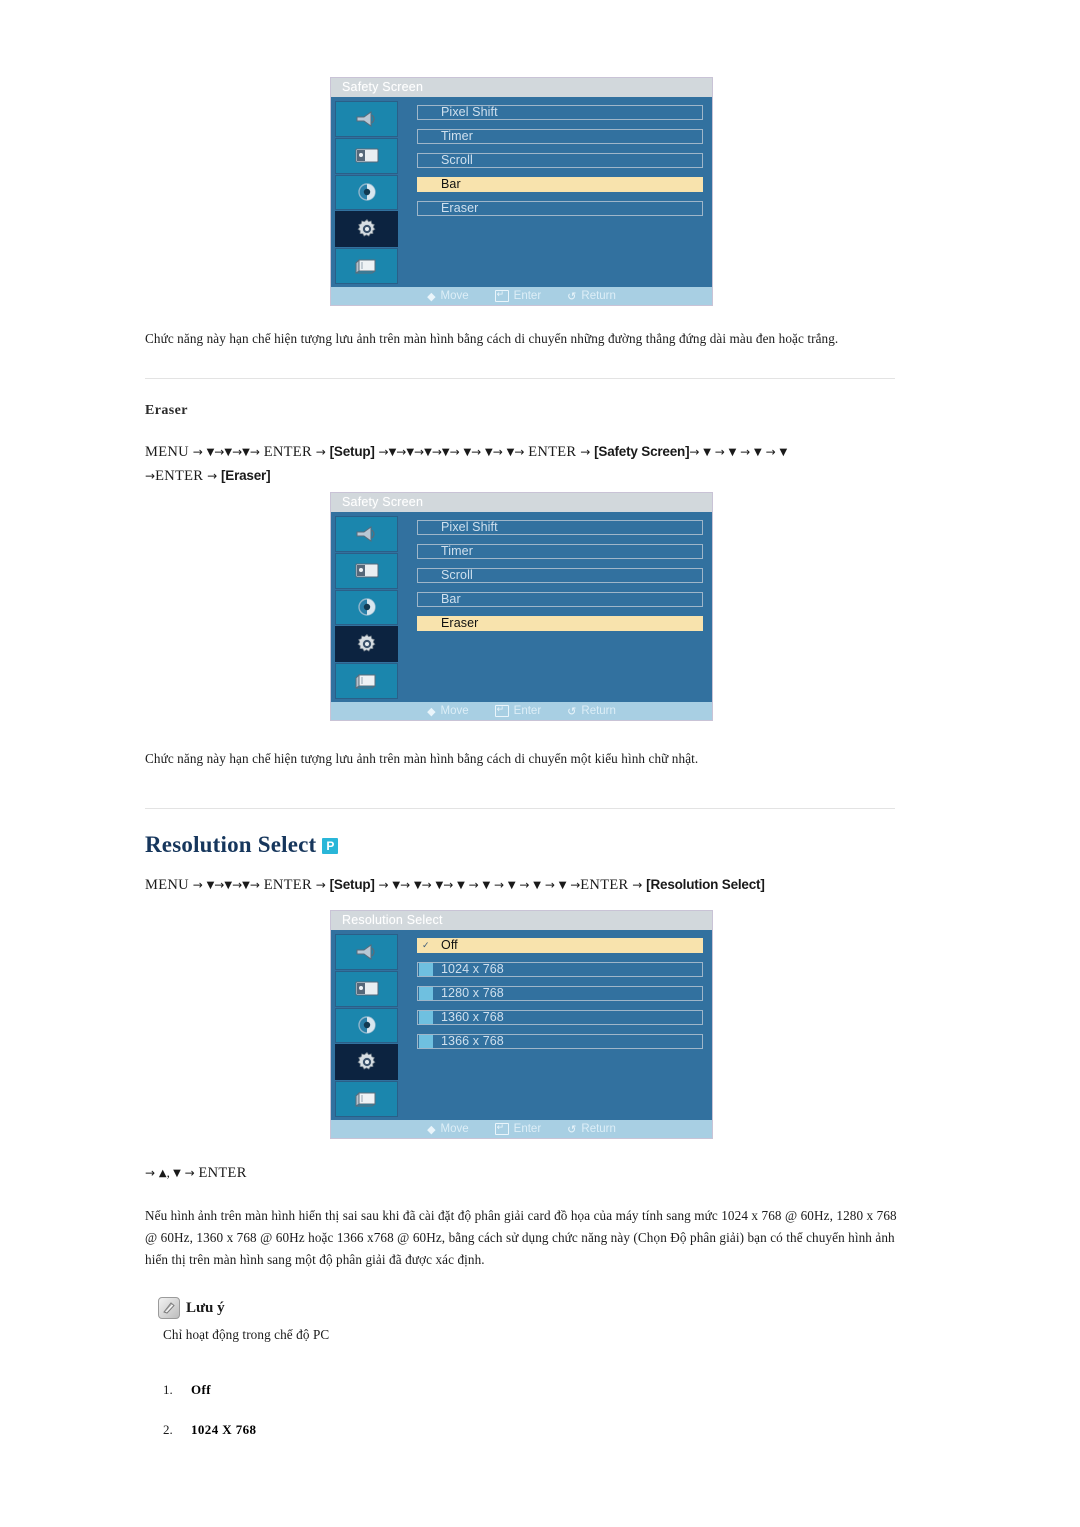 This screenshot has width=1080, height=1527. What do you see at coordinates (521, 87) in the screenshot?
I see `osd-title: Safety Screen` at bounding box center [521, 87].